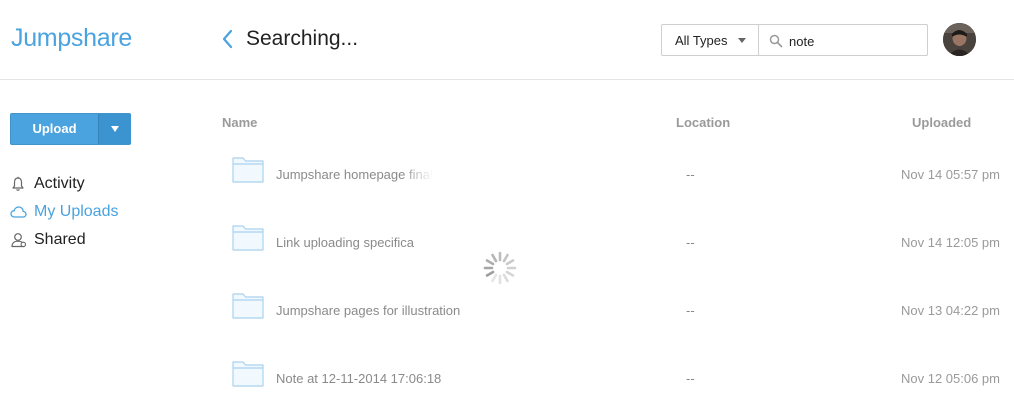 This screenshot has height=417, width=1014. Describe the element at coordinates (941, 122) in the screenshot. I see `column-header-uploaded: Uploaded` at that location.